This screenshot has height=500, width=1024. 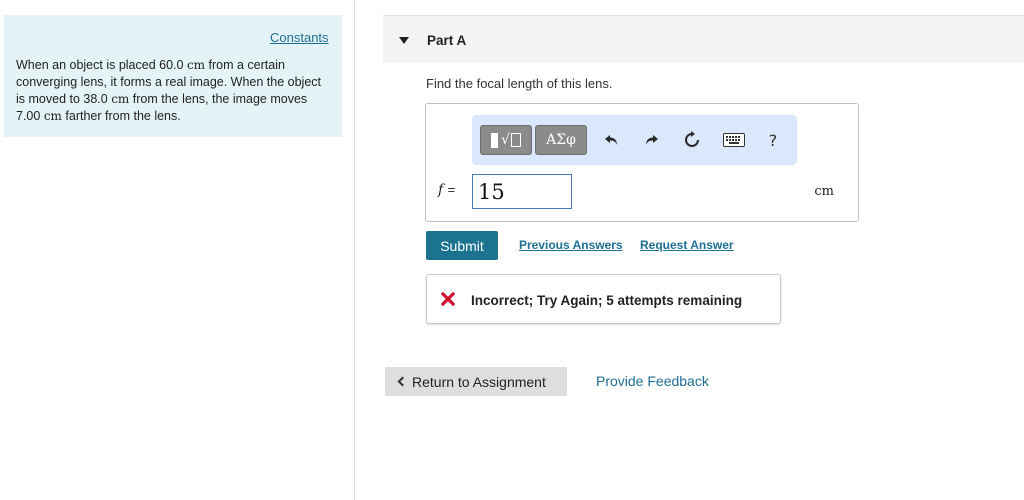 I want to click on undo-icon, so click(x=612, y=140).